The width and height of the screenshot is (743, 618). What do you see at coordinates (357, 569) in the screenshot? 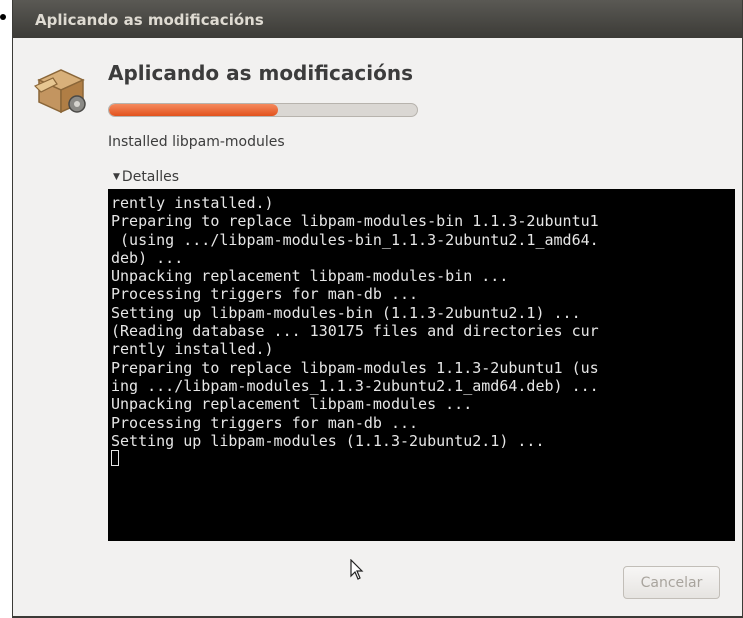
I see `mouse-pointer-icon` at bounding box center [357, 569].